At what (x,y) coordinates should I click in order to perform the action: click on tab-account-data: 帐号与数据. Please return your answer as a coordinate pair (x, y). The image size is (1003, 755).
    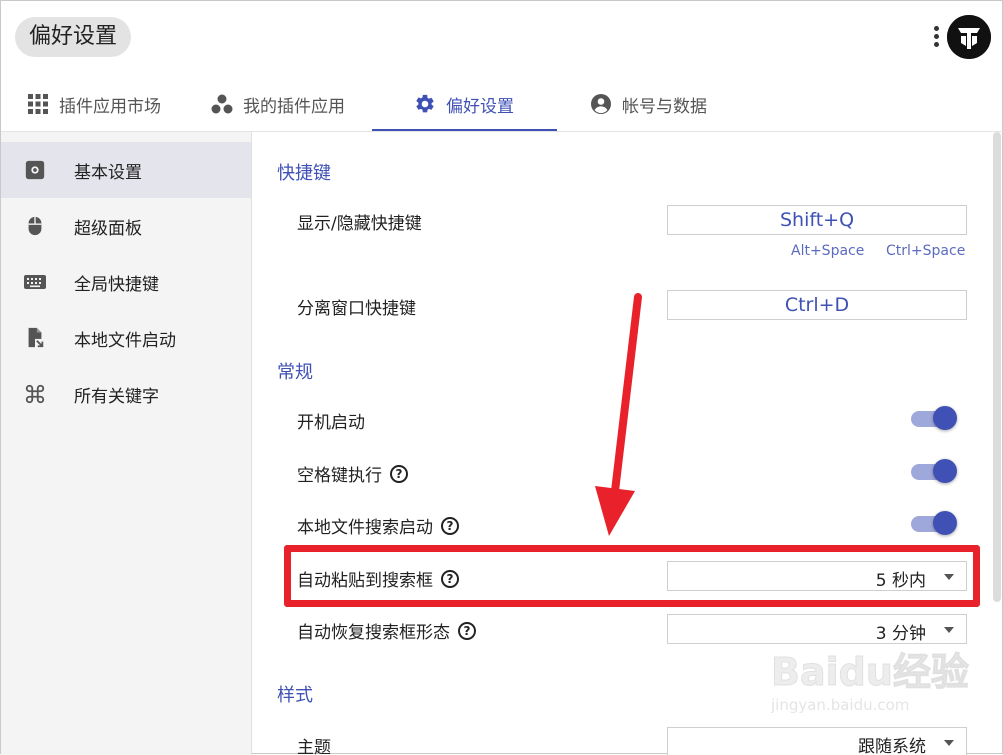
    Looking at the image, I should click on (648, 104).